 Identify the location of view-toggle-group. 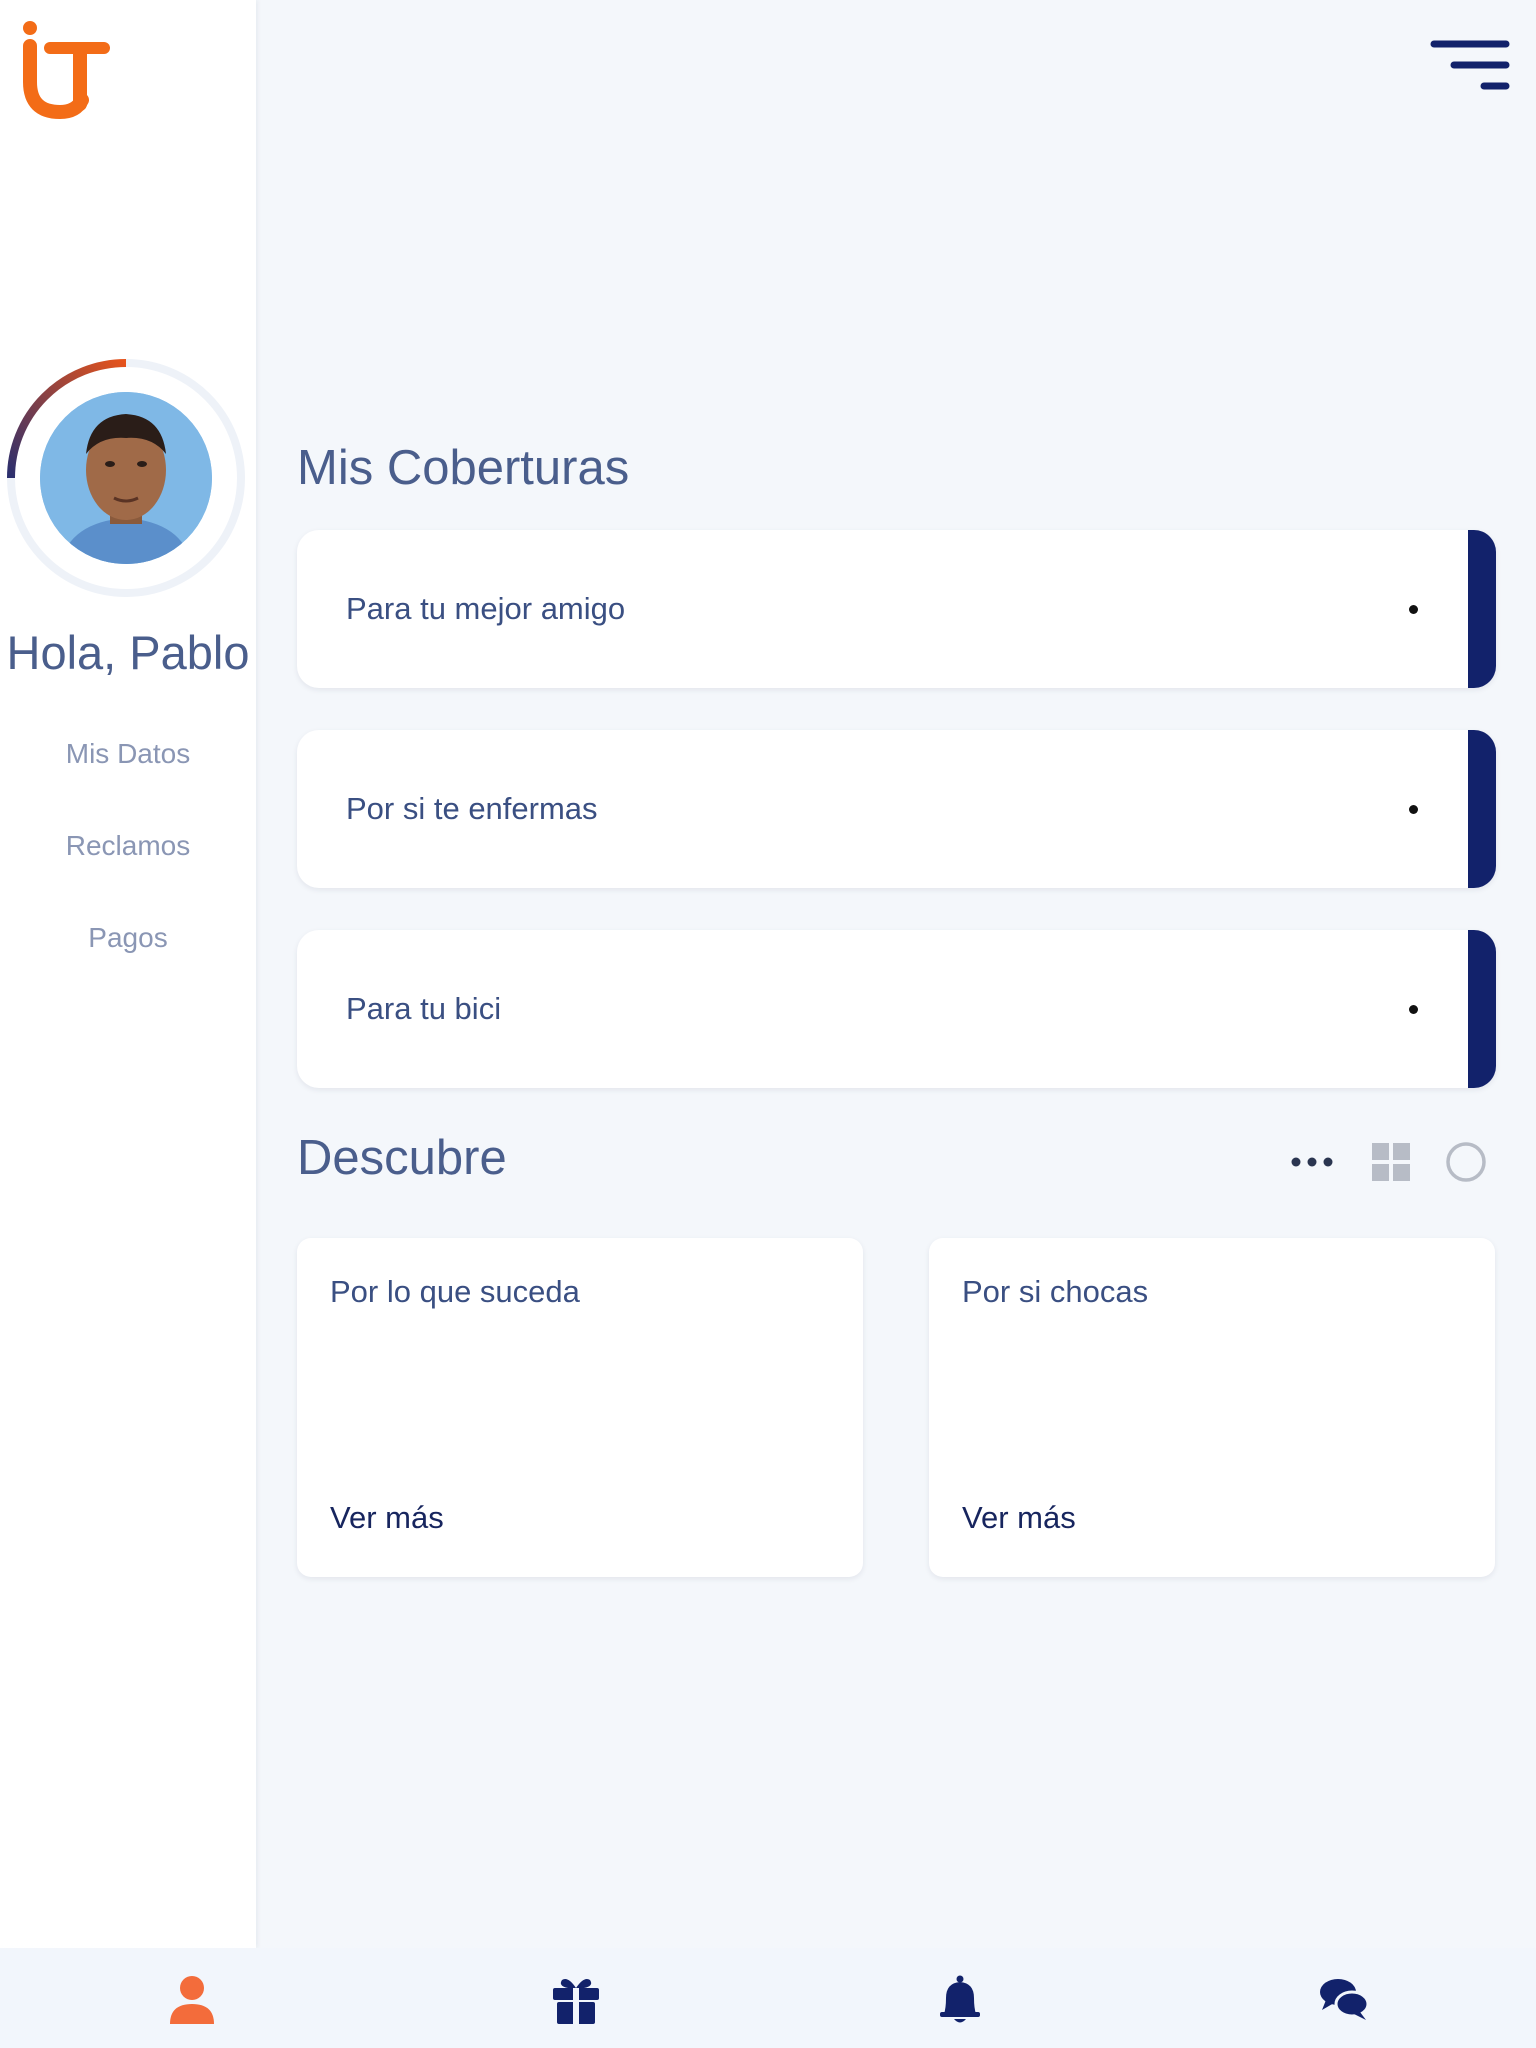
(1400, 1162).